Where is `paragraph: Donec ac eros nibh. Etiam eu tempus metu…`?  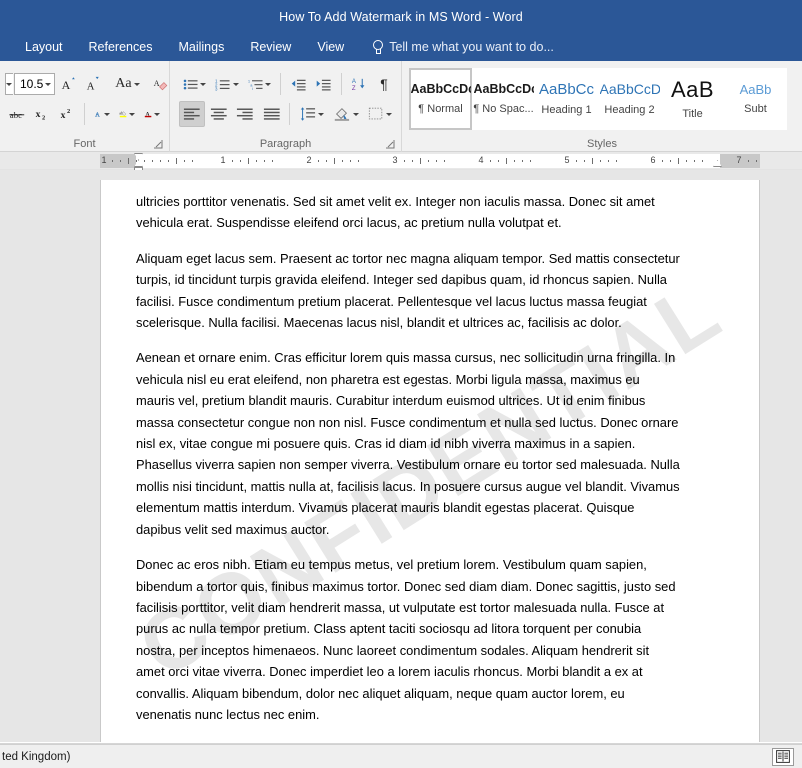
paragraph: Donec ac eros nibh. Etiam eu tempus metu… is located at coordinates (406, 639).